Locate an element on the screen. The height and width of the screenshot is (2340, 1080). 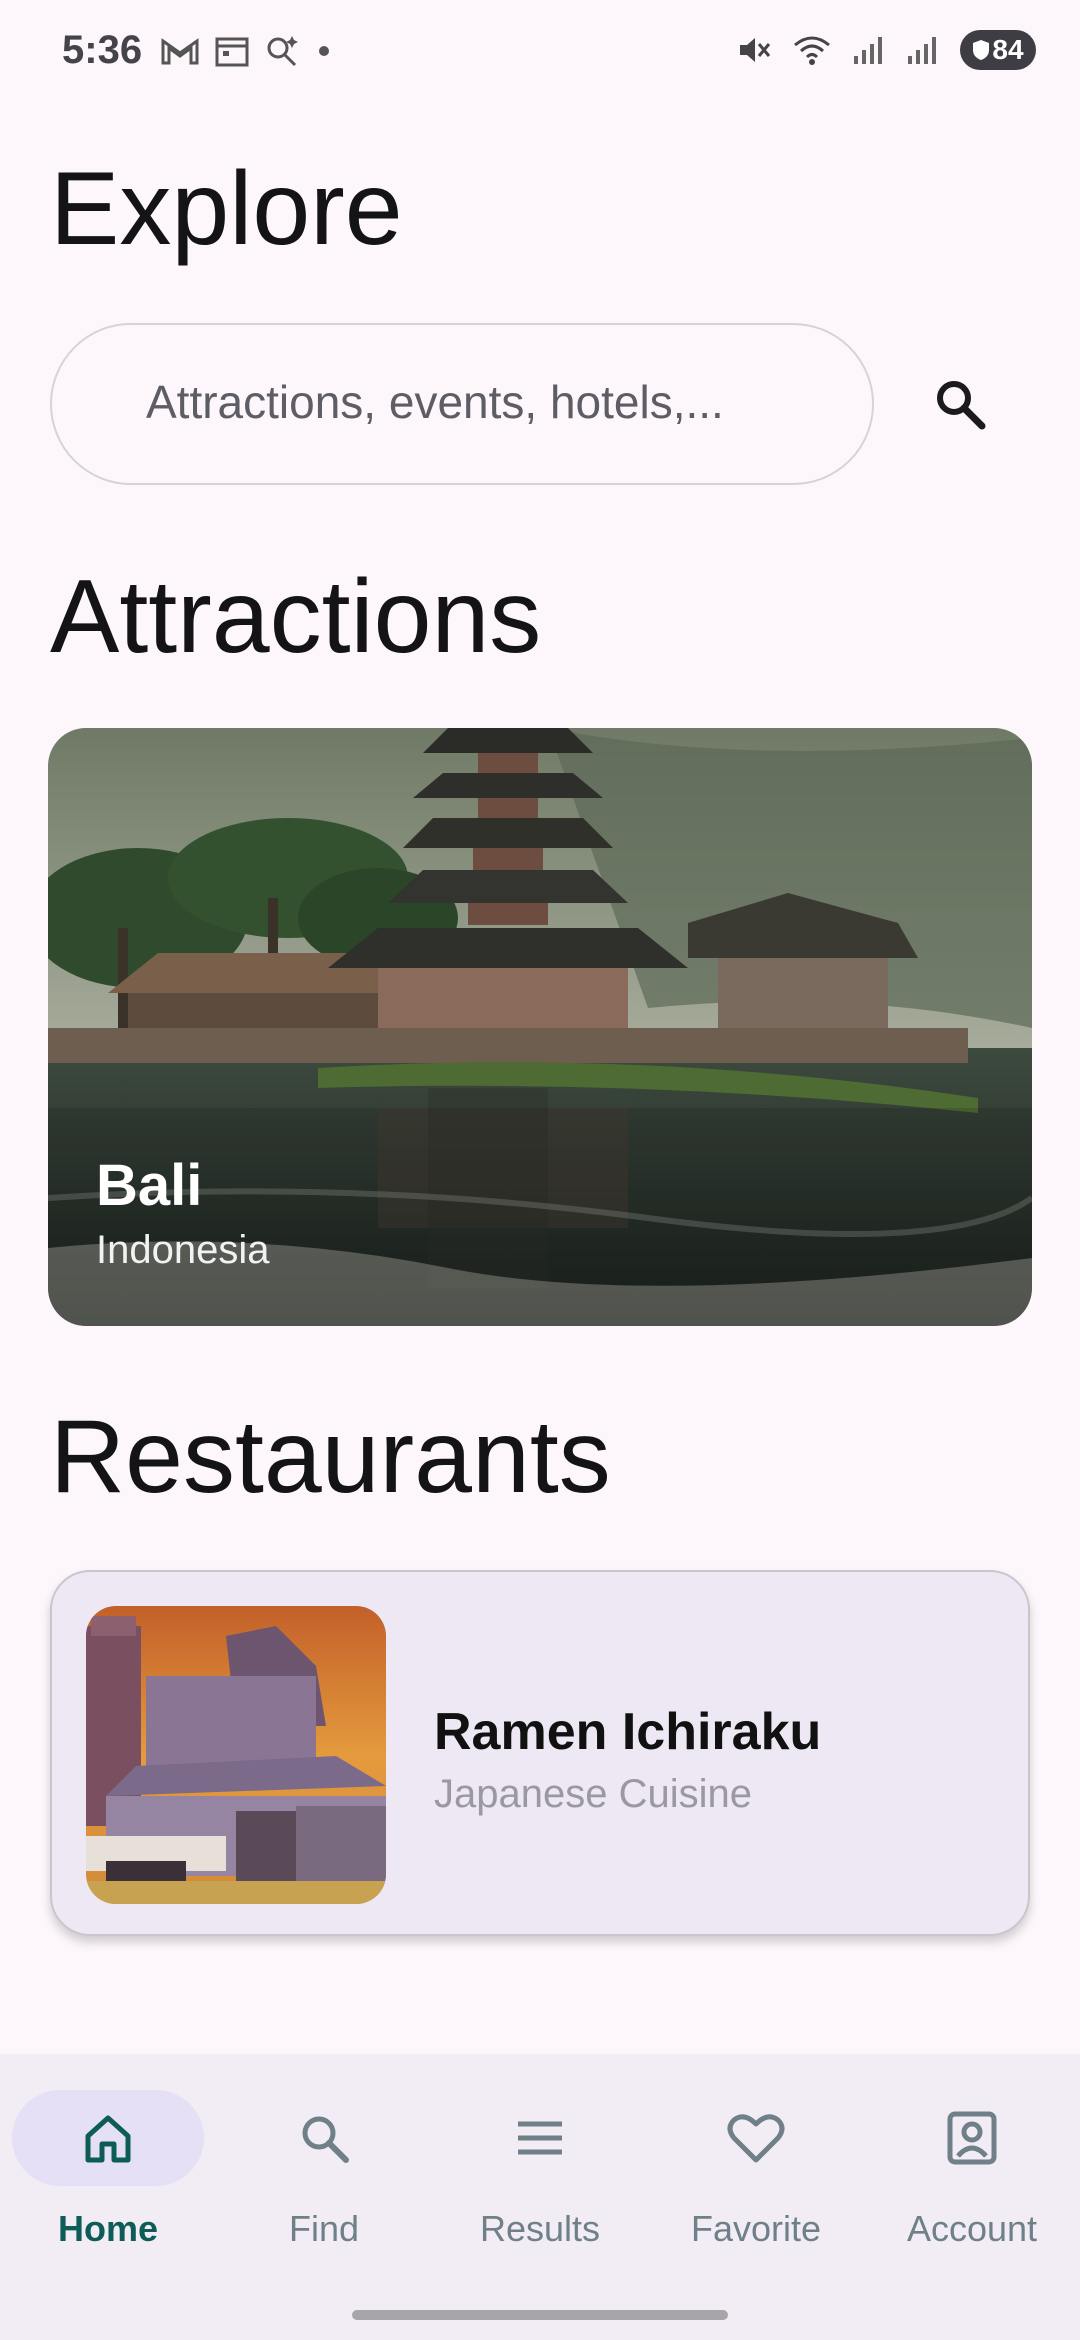
page-title: Explore is located at coordinates (226, 209).